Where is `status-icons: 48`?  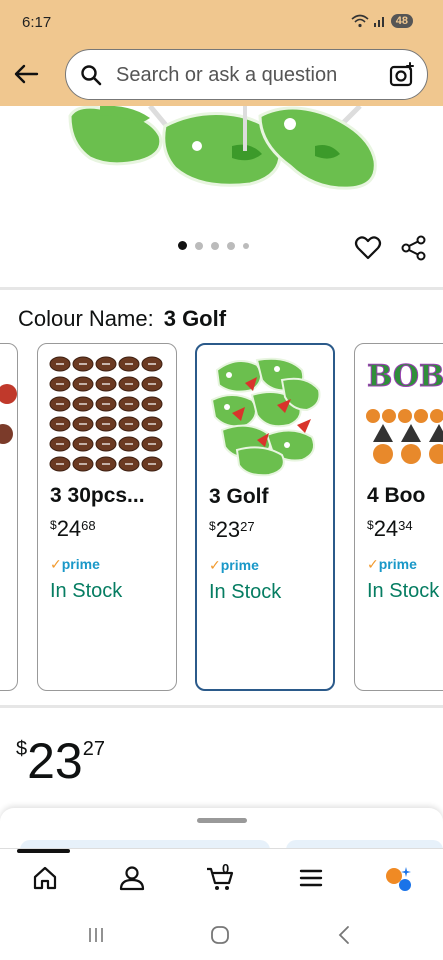
status-icons: 48 is located at coordinates (382, 21).